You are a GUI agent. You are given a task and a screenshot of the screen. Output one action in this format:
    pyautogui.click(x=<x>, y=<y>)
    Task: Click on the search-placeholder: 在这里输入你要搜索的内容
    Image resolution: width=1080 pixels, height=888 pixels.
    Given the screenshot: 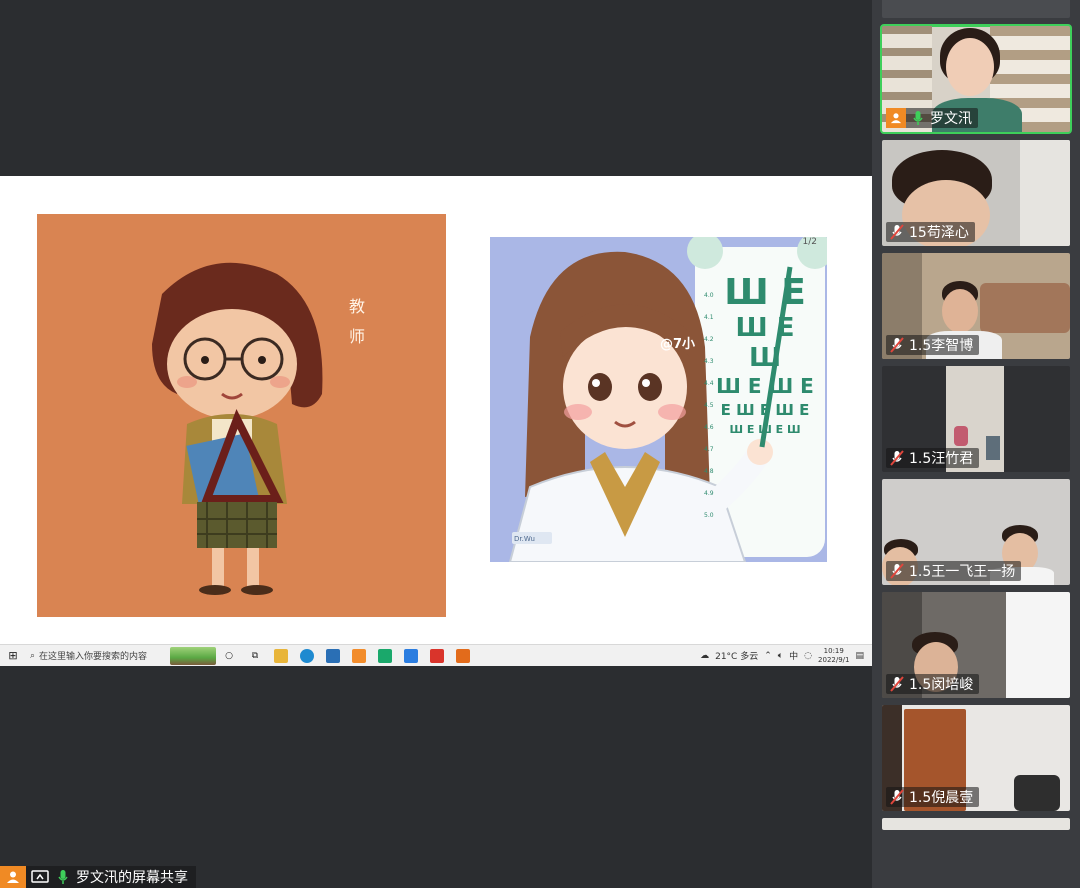 What is the action you would take?
    pyautogui.click(x=93, y=657)
    